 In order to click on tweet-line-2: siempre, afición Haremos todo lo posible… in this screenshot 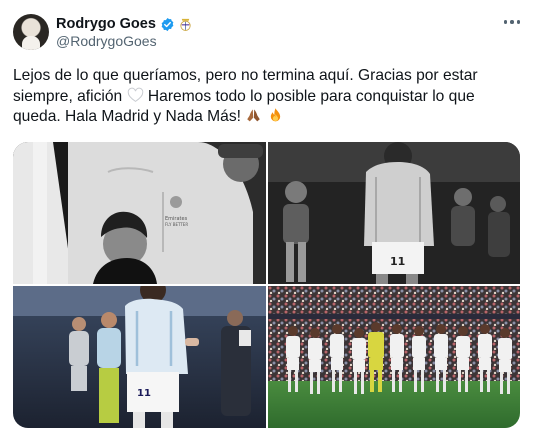, I will do `click(263, 97)`.